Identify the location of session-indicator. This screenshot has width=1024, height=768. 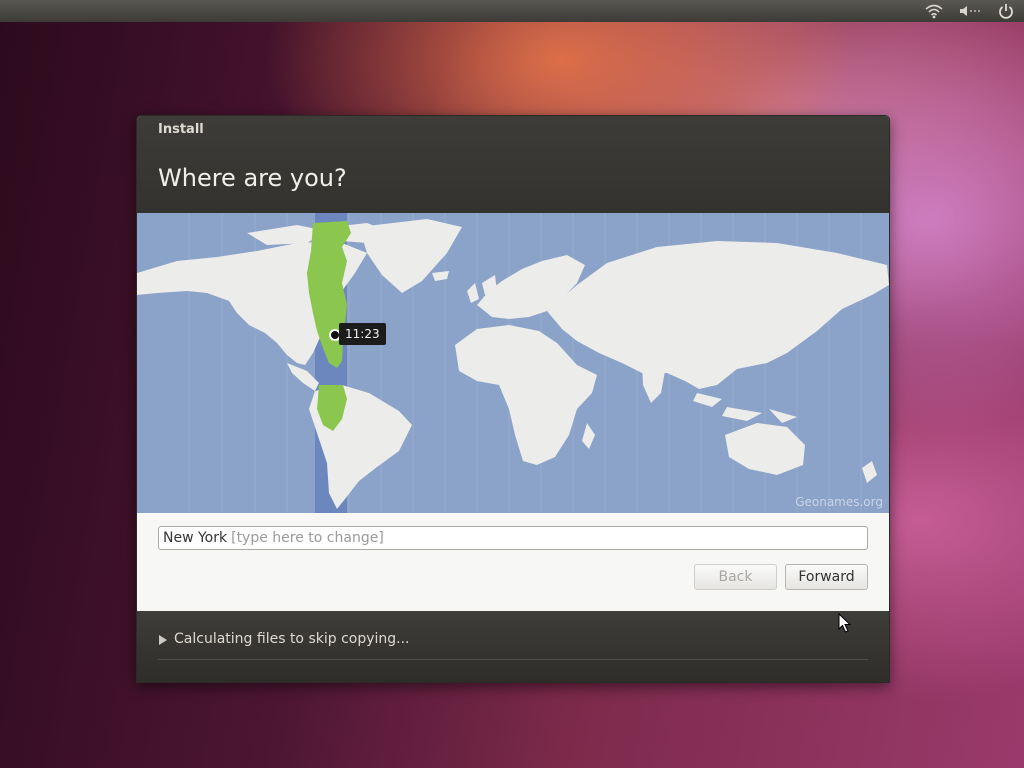
(1006, 11).